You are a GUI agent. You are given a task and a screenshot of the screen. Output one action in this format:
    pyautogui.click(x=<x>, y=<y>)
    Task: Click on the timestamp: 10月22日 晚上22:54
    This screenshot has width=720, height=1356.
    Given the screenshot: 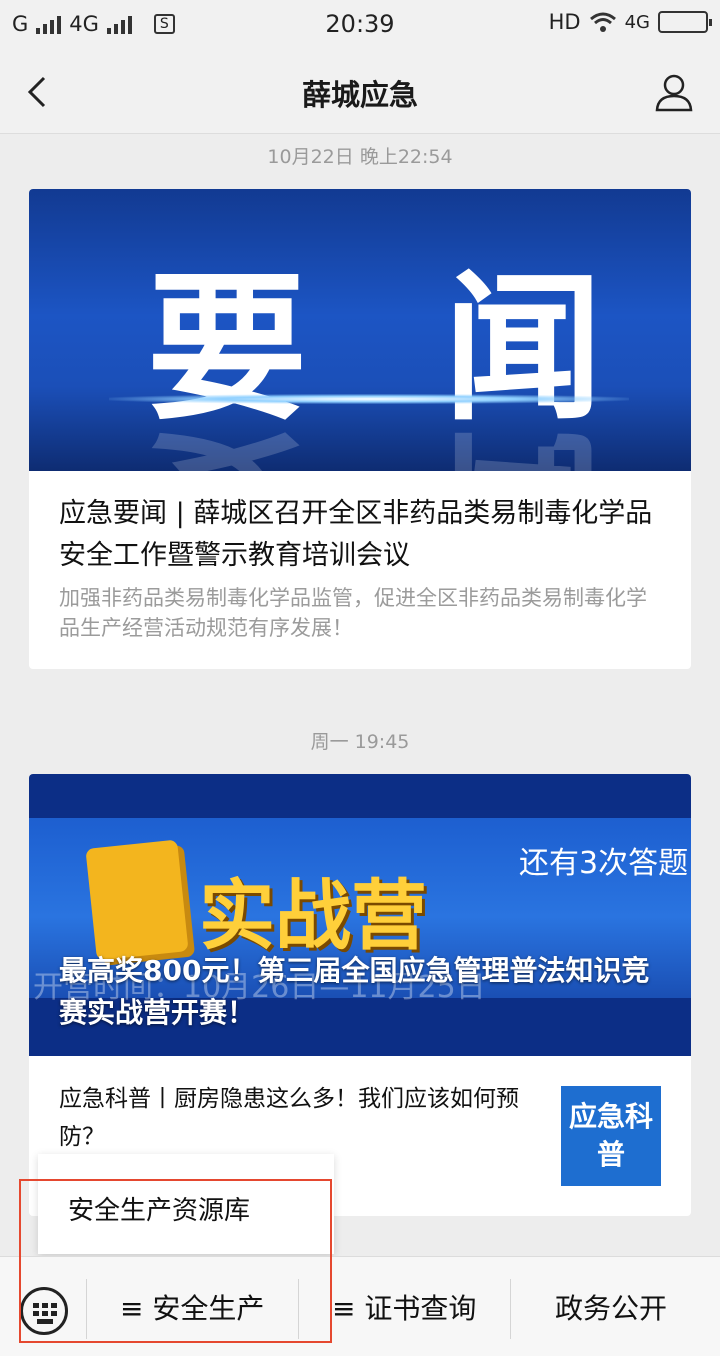 What is the action you would take?
    pyautogui.click(x=360, y=157)
    